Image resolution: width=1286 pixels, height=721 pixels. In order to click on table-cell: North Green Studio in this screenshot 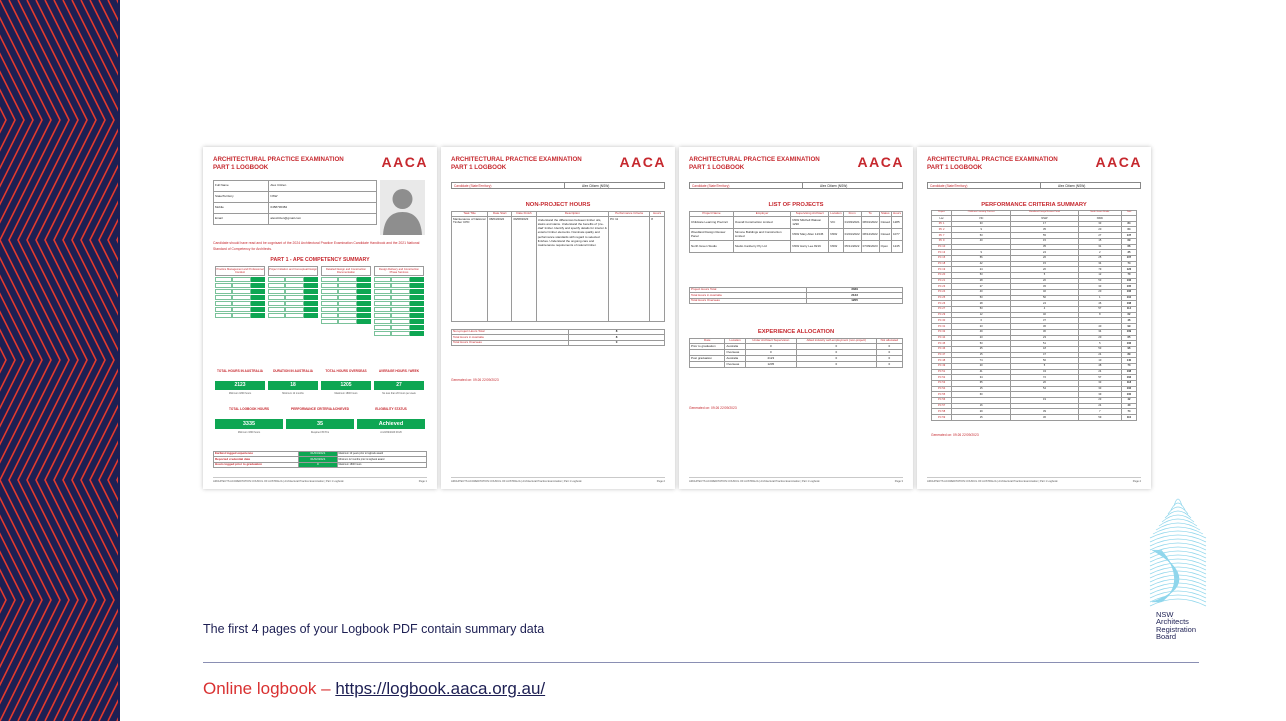, I will do `click(711, 247)`.